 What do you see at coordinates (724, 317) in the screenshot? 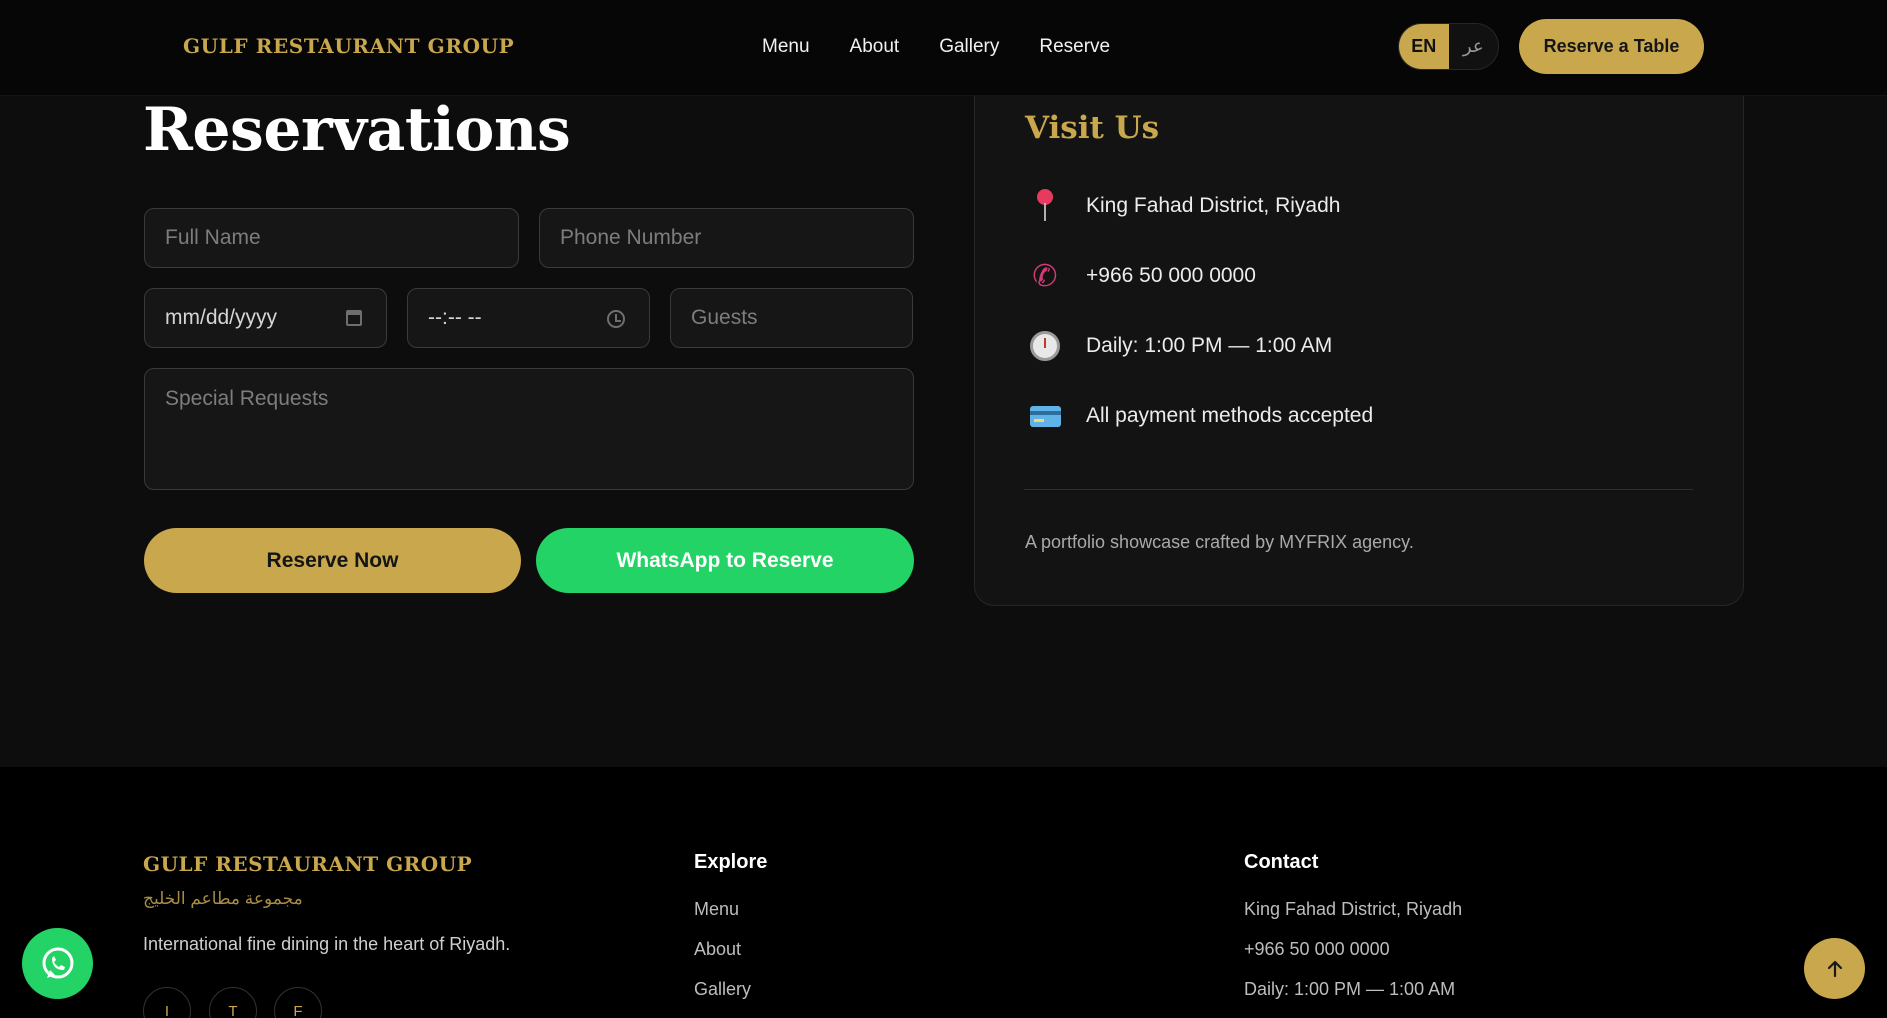
I see `guests-placeholder: Guests` at bounding box center [724, 317].